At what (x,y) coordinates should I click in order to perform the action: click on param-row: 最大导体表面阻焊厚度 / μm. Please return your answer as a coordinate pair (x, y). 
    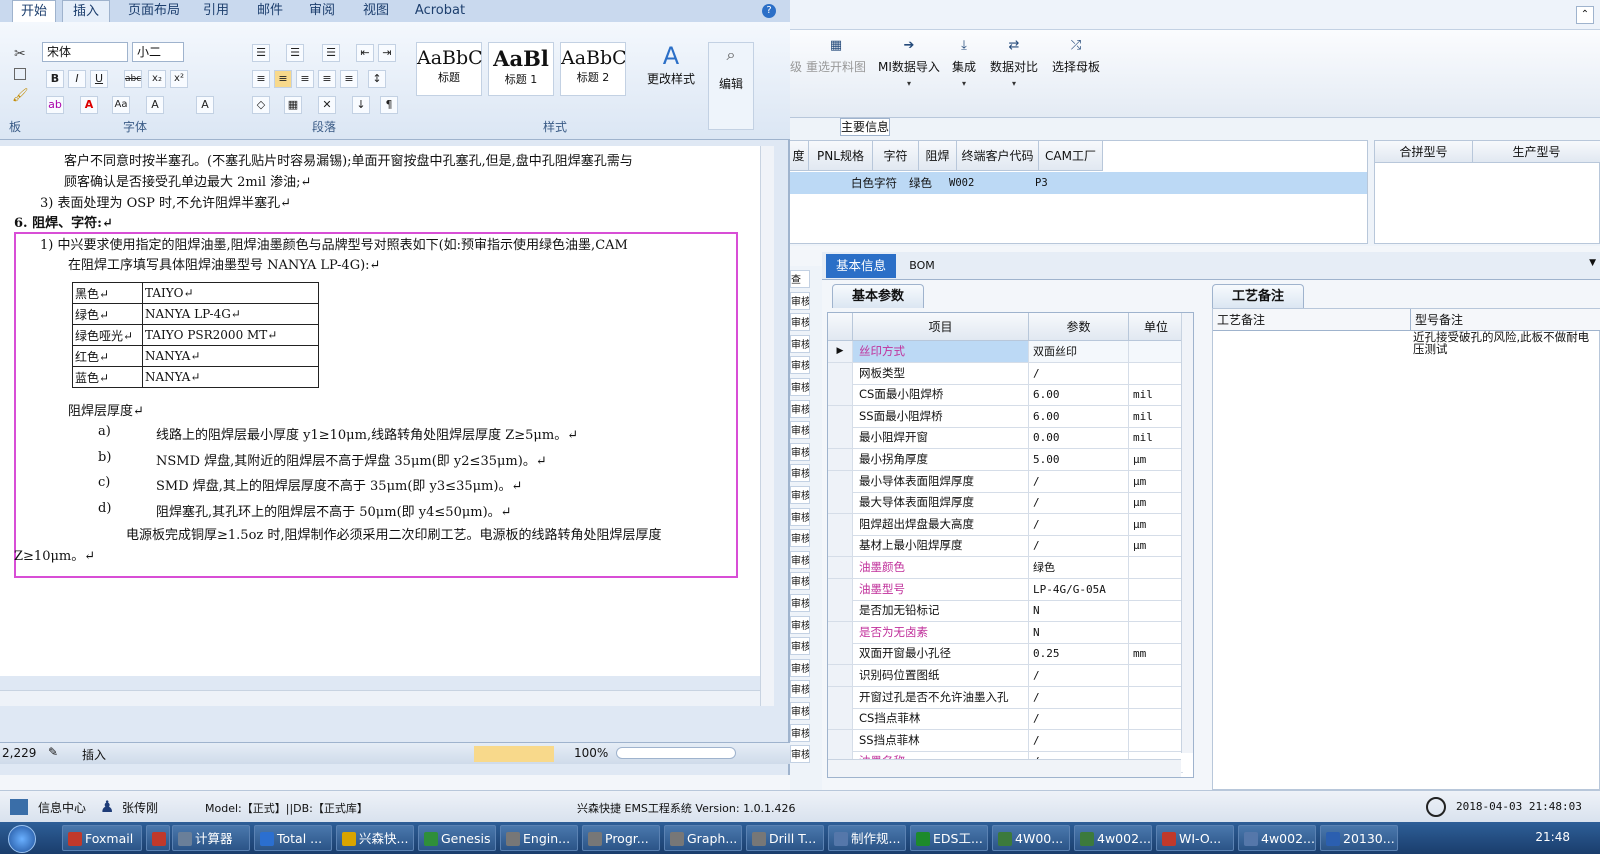
    Looking at the image, I should click on (1005, 503).